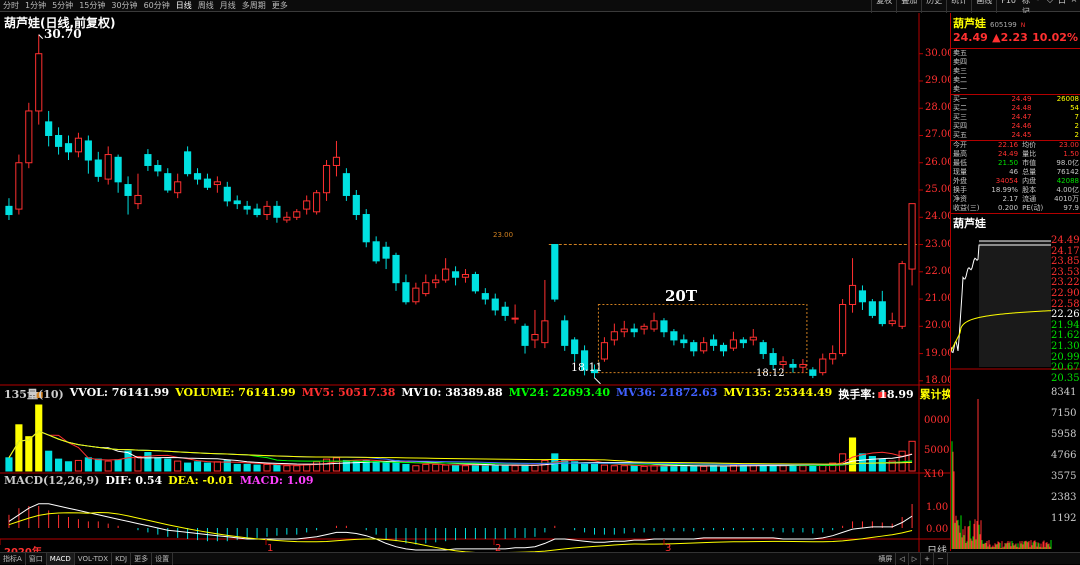  I want to click on order-row: 卖五, so click(1015, 53).